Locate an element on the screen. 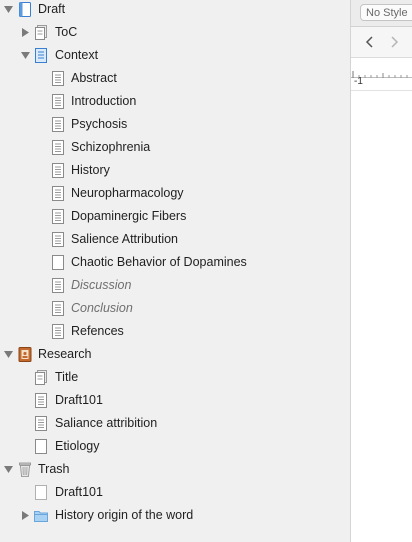 The height and width of the screenshot is (542, 412). binder-item-etiology: Etiology is located at coordinates (175, 446).